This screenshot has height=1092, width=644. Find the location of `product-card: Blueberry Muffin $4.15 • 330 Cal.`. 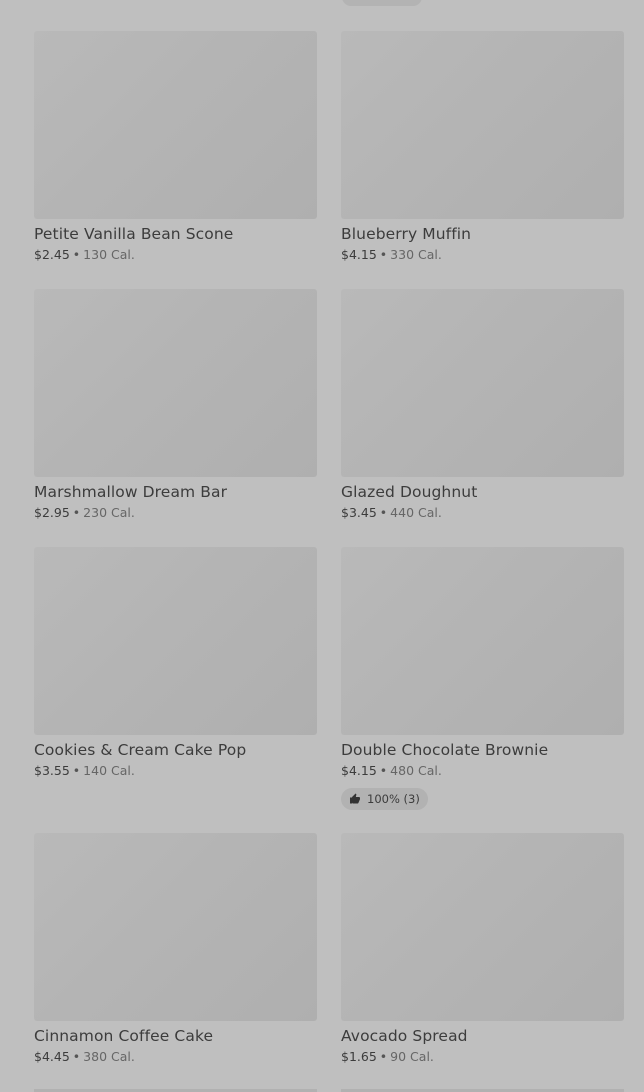

product-card: Blueberry Muffin $4.15 • 330 Cal. is located at coordinates (482, 160).